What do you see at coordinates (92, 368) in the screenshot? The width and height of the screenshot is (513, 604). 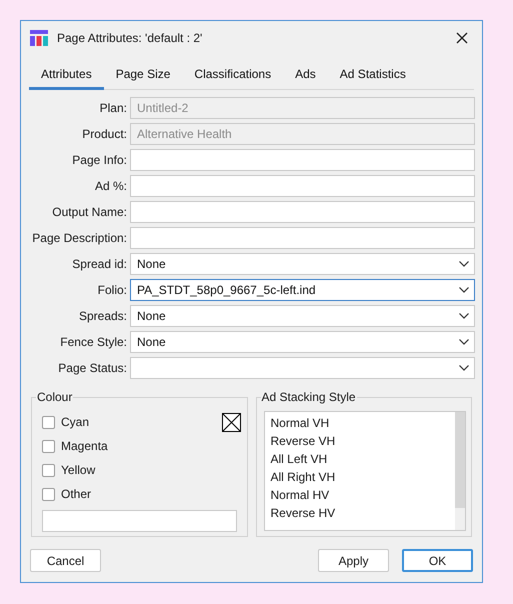 I see `field-label: Page Status:` at bounding box center [92, 368].